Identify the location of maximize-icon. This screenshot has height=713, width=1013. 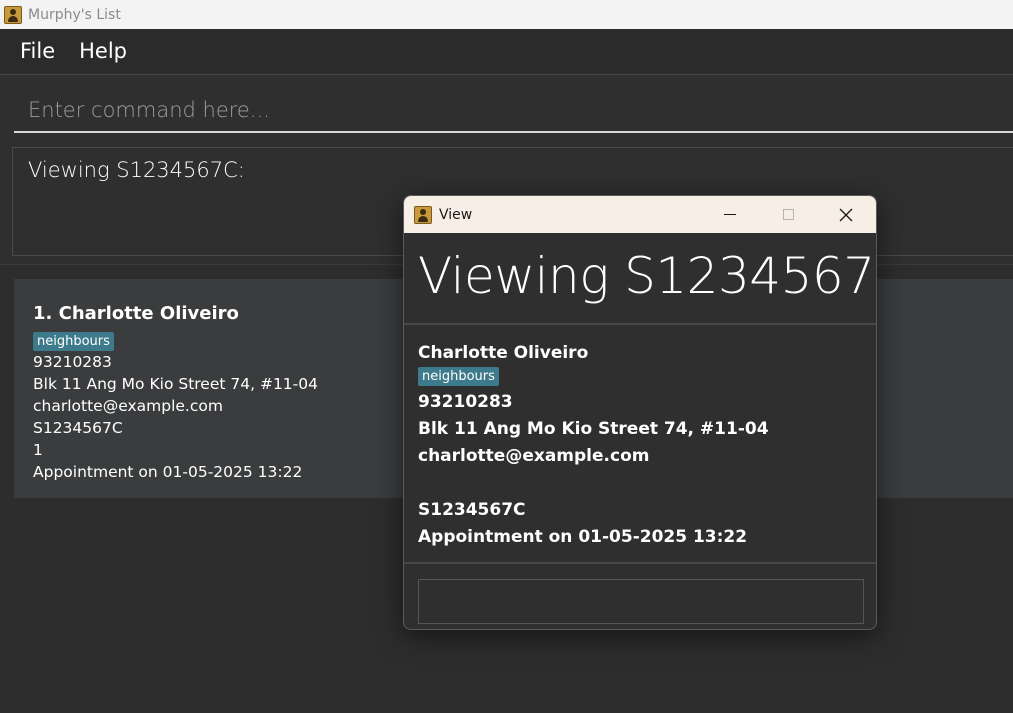
(788, 214).